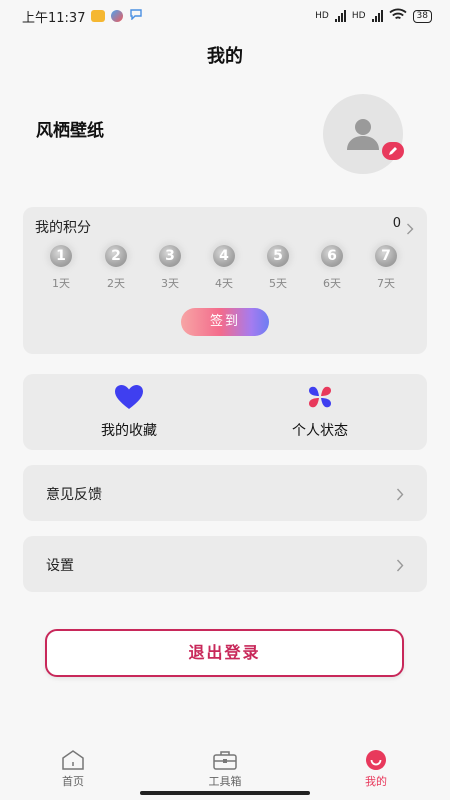 The image size is (450, 800). What do you see at coordinates (73, 781) in the screenshot?
I see `nav-home-label: 首页` at bounding box center [73, 781].